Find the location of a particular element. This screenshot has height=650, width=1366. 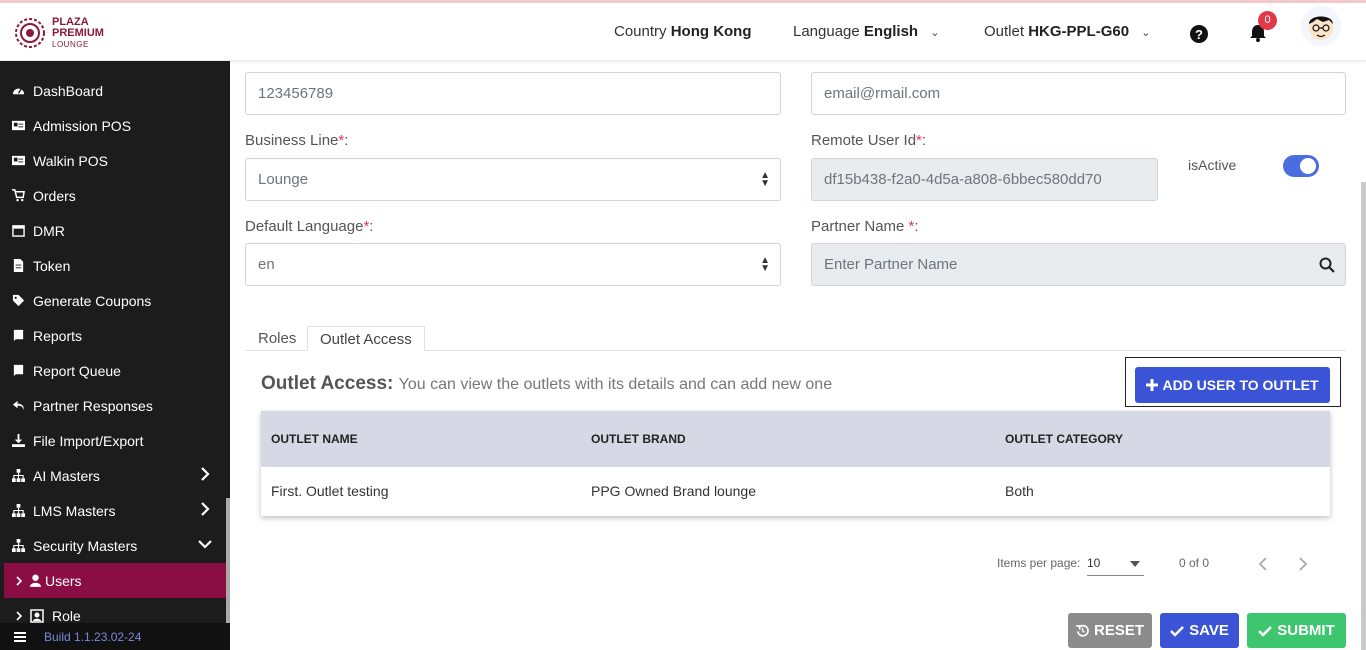

chevron-down-icon is located at coordinates (205, 544).